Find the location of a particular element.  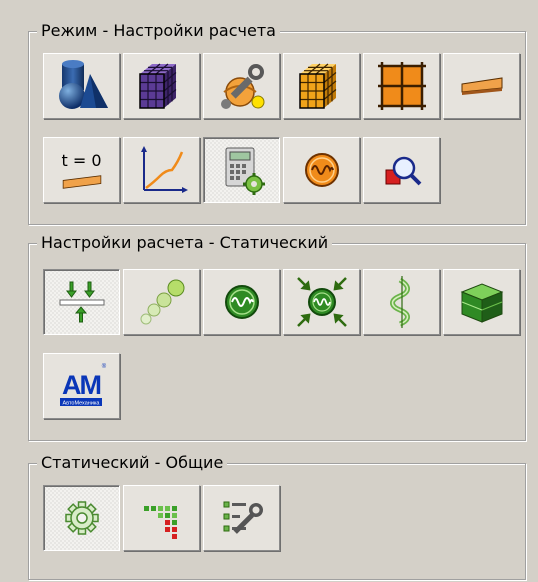

stability-button is located at coordinates (401, 302).